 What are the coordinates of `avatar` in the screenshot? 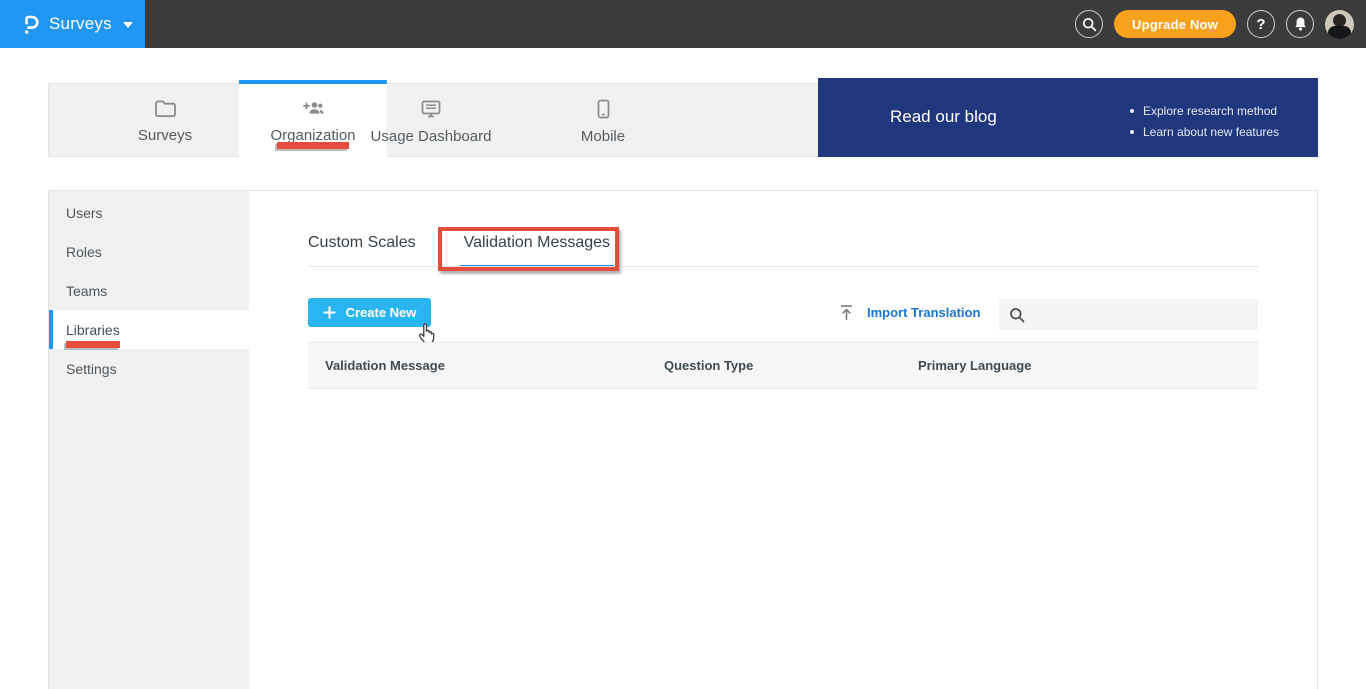 It's located at (1339, 24).